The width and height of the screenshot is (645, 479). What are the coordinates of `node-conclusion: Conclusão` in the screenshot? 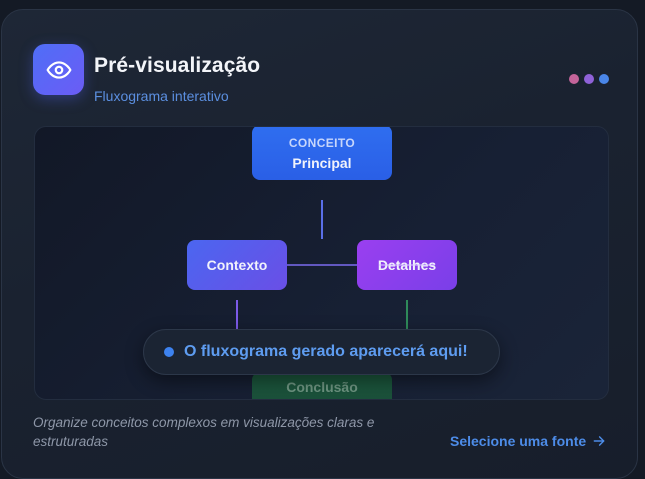 It's located at (322, 385).